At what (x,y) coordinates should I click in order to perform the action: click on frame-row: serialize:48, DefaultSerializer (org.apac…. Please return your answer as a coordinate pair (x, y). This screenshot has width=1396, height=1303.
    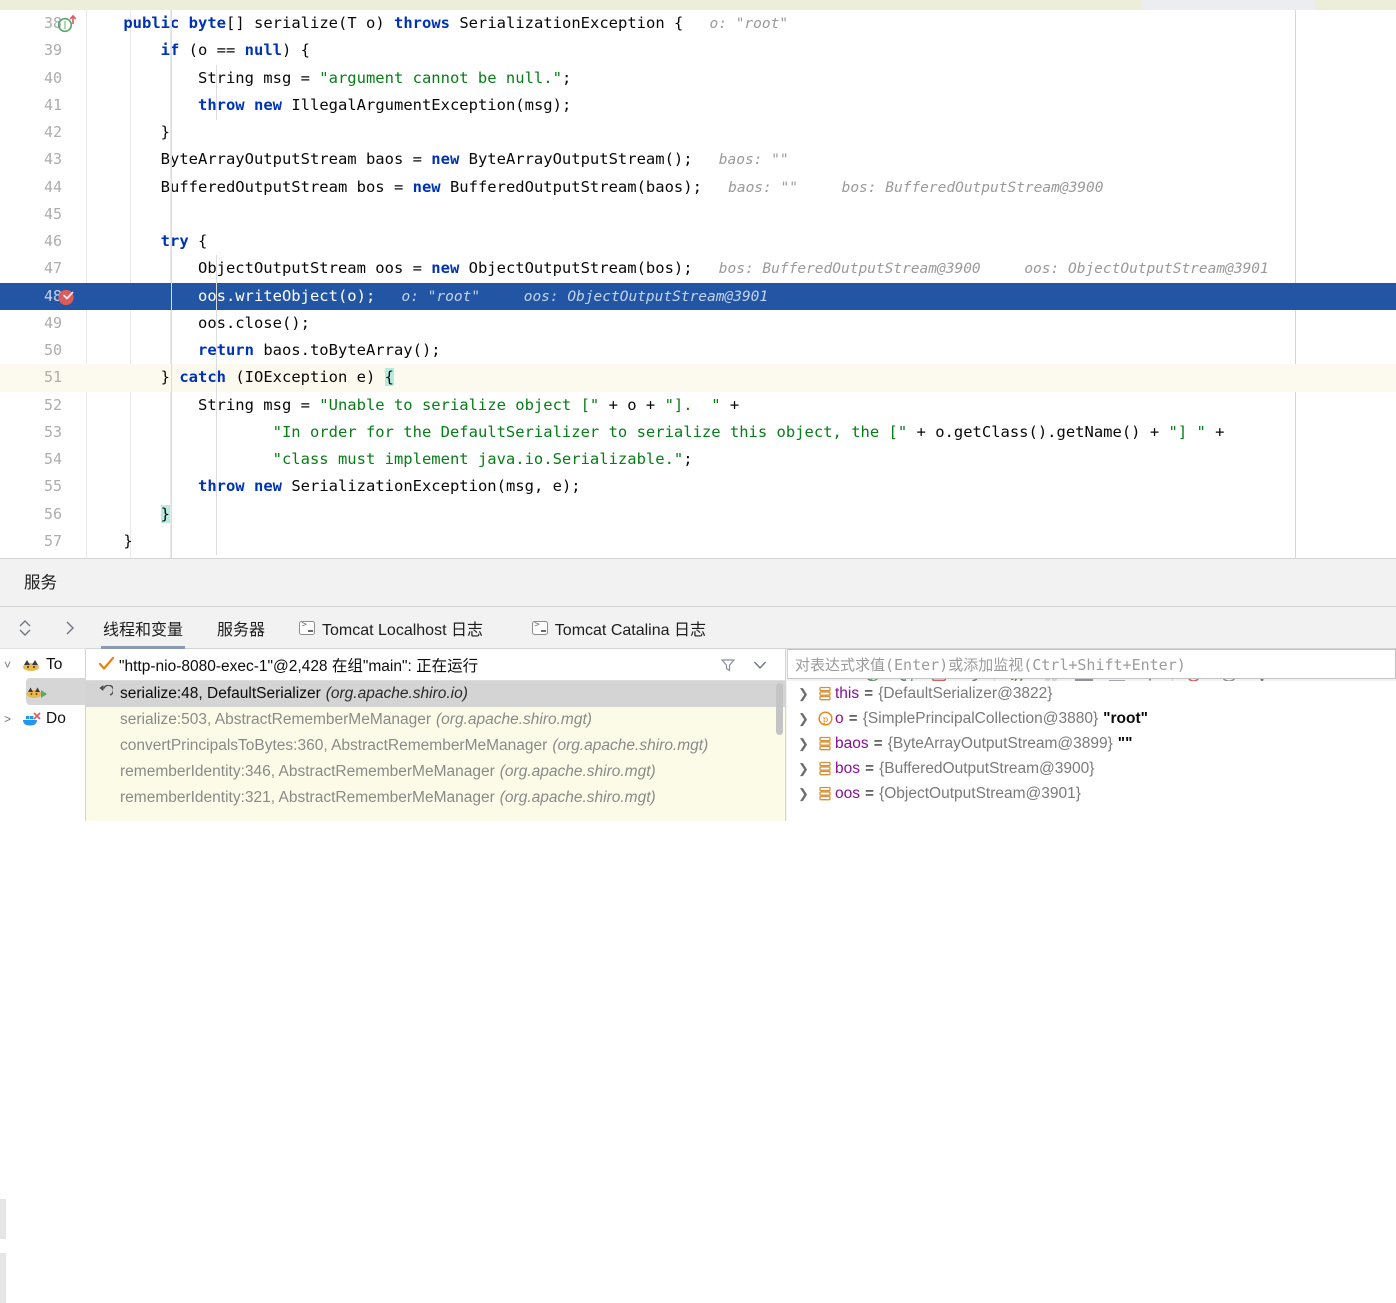
    Looking at the image, I should click on (435, 694).